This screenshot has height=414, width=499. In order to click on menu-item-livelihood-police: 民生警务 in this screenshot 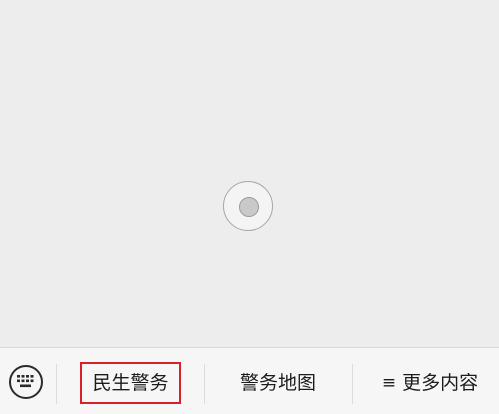, I will do `click(130, 383)`.